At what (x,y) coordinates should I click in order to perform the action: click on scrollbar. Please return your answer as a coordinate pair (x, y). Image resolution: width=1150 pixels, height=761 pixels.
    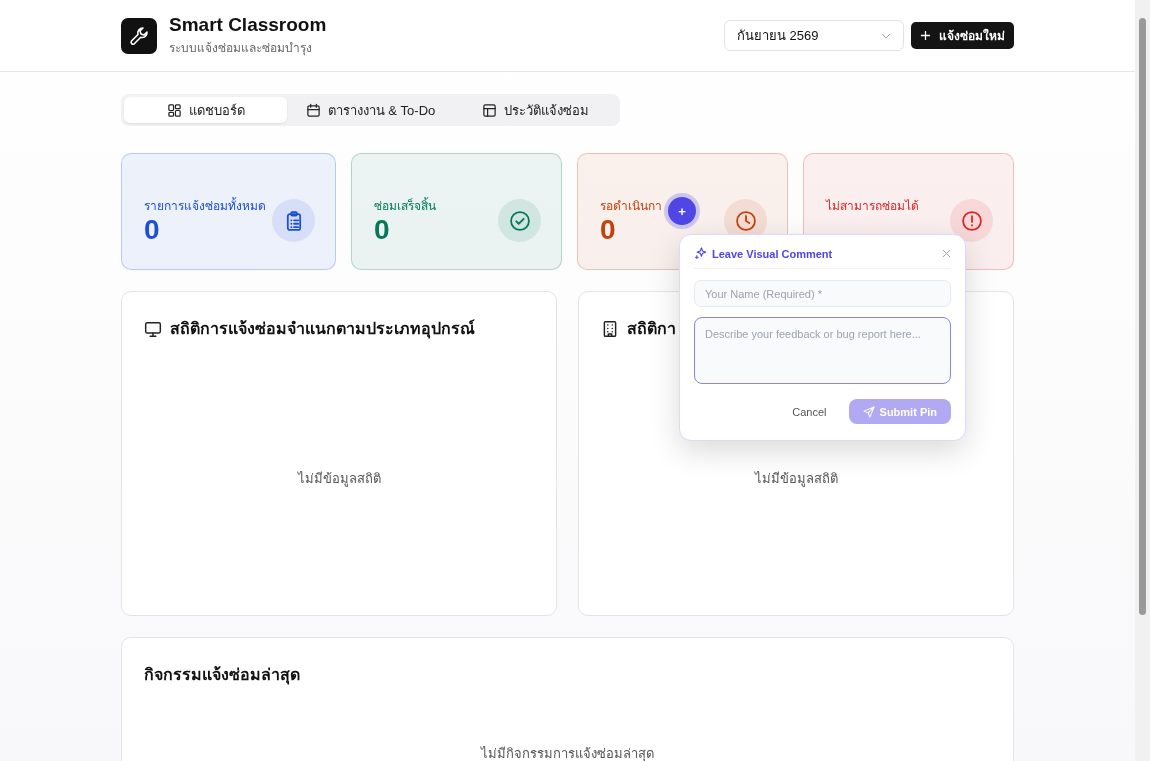
    Looking at the image, I should click on (1142, 380).